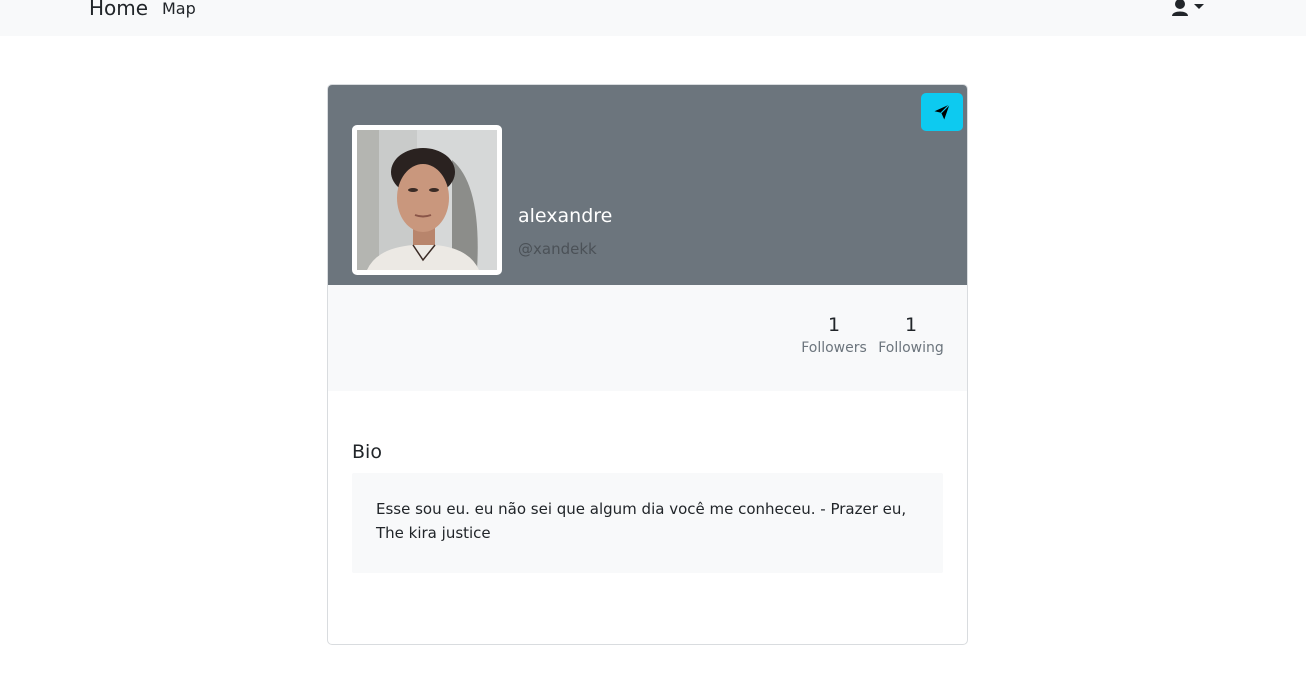  I want to click on top-navbar: Home Map, so click(653, 18).